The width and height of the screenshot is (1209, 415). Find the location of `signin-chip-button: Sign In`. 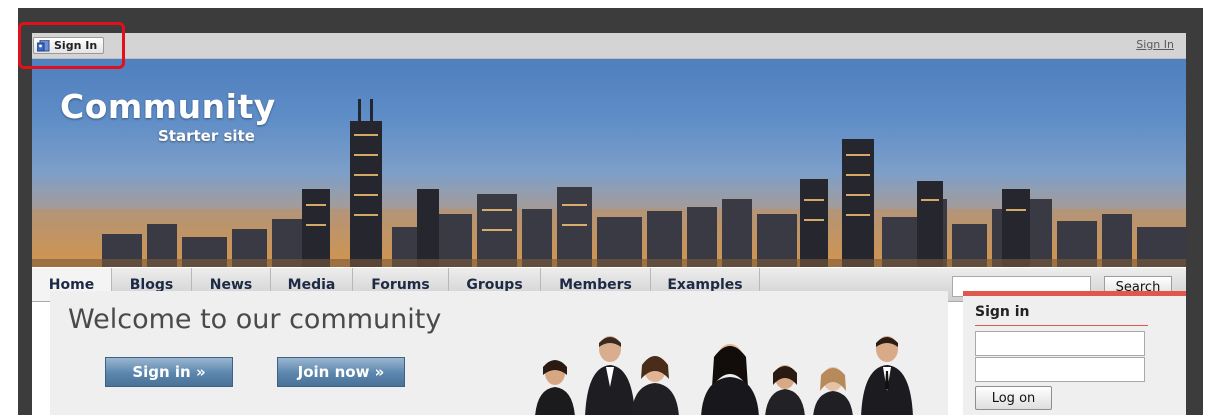

signin-chip-button: Sign In is located at coordinates (69, 45).